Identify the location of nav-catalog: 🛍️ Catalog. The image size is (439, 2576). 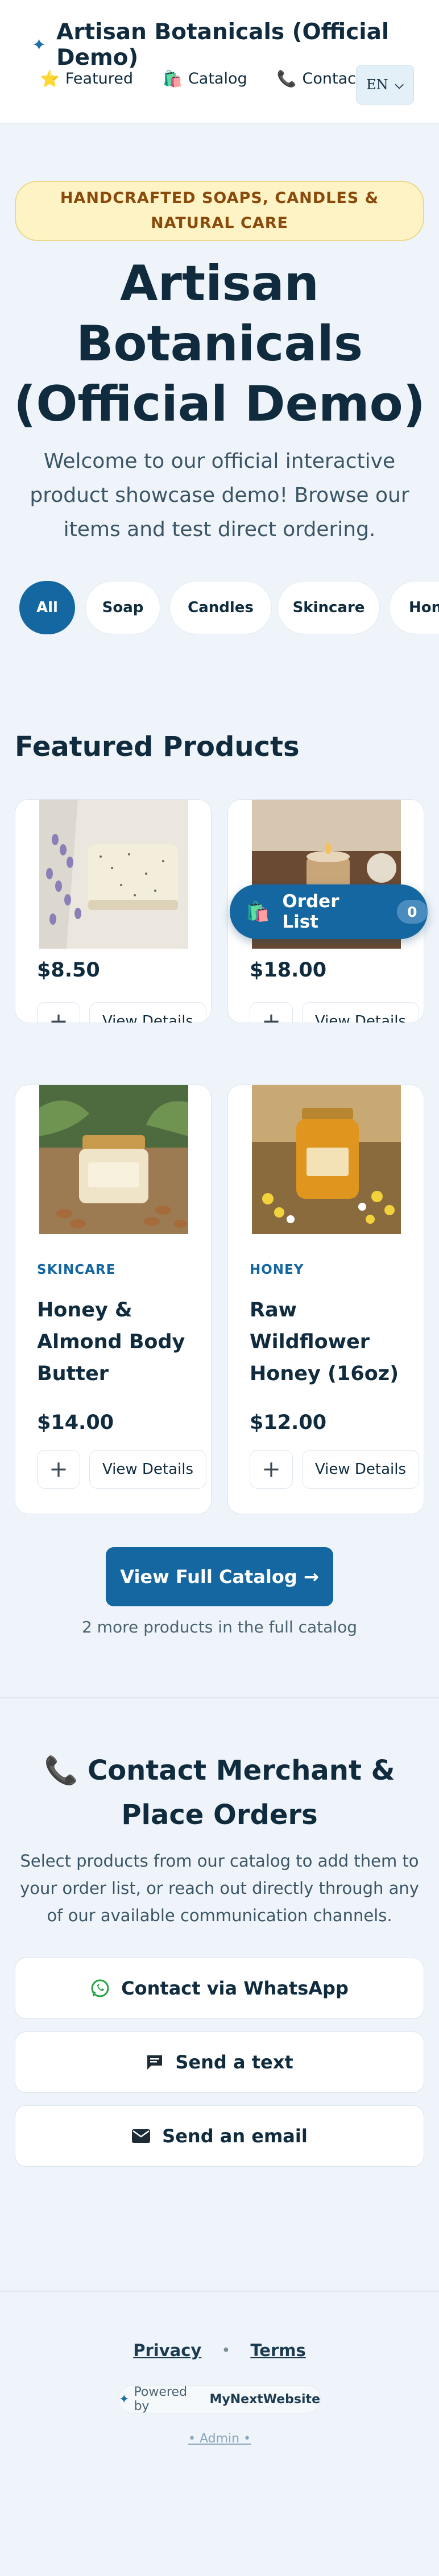
(205, 79).